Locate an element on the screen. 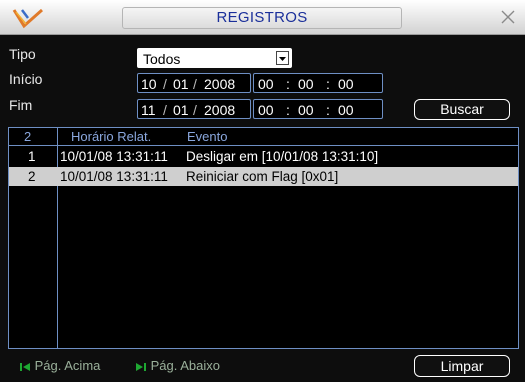  row-event: Reiniciar com Flag [0x01] is located at coordinates (262, 176).